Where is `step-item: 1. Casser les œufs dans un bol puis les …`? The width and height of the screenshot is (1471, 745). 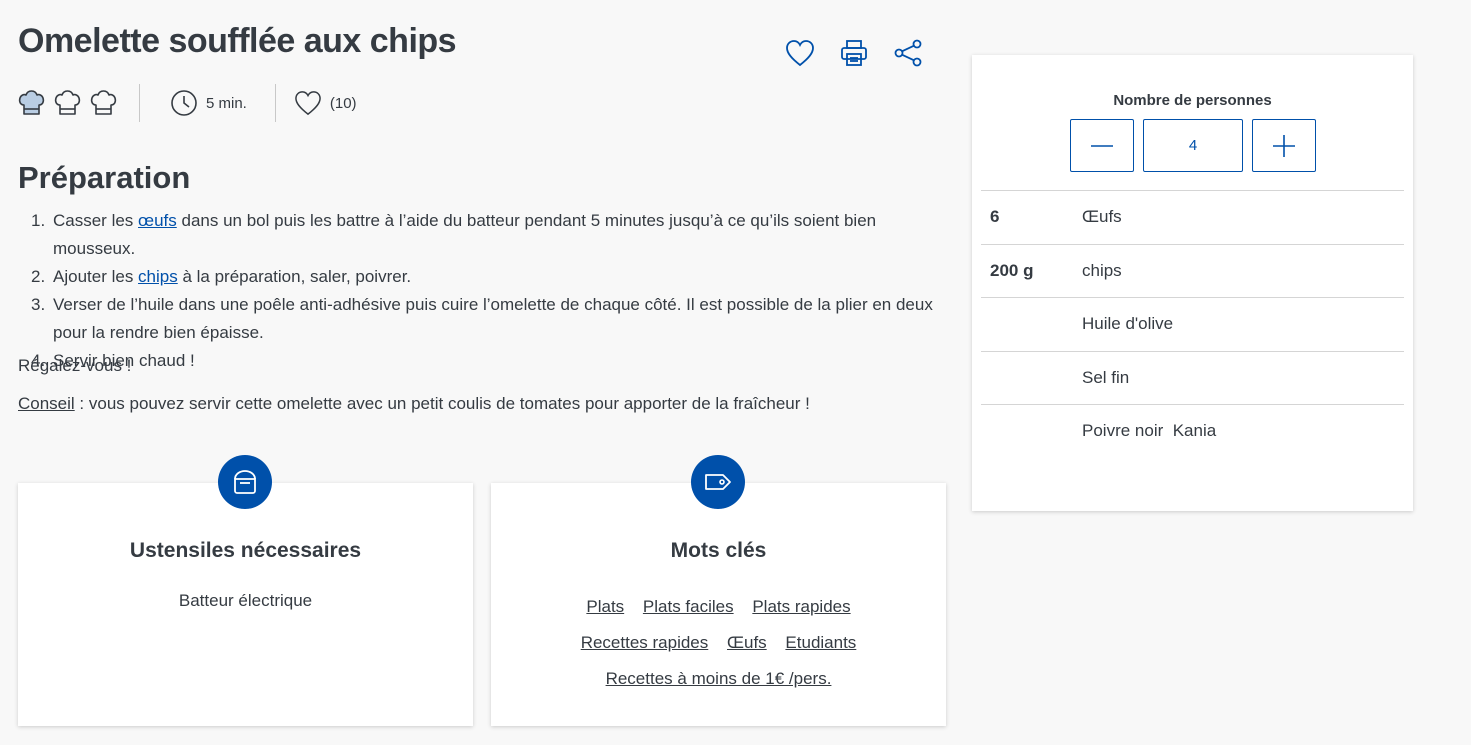
step-item: 1. Casser les œufs dans un bol puis les … is located at coordinates (483, 235).